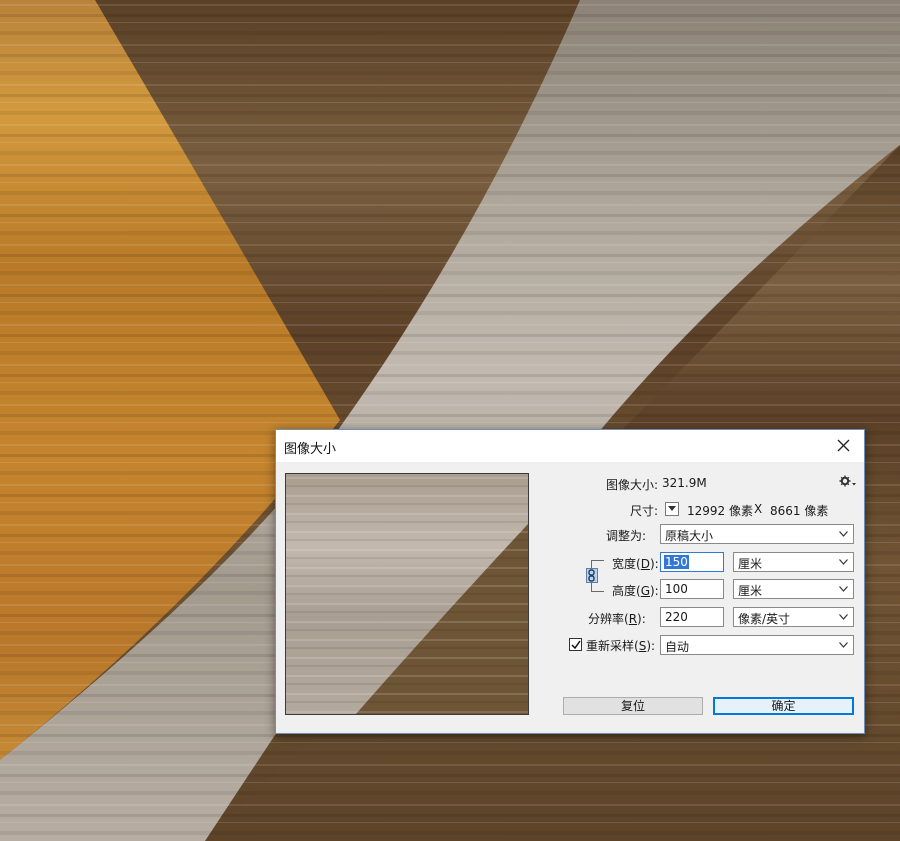 Image resolution: width=900 pixels, height=841 pixels. Describe the element at coordinates (757, 645) in the screenshot. I see `resample-method-select: 自动` at that location.